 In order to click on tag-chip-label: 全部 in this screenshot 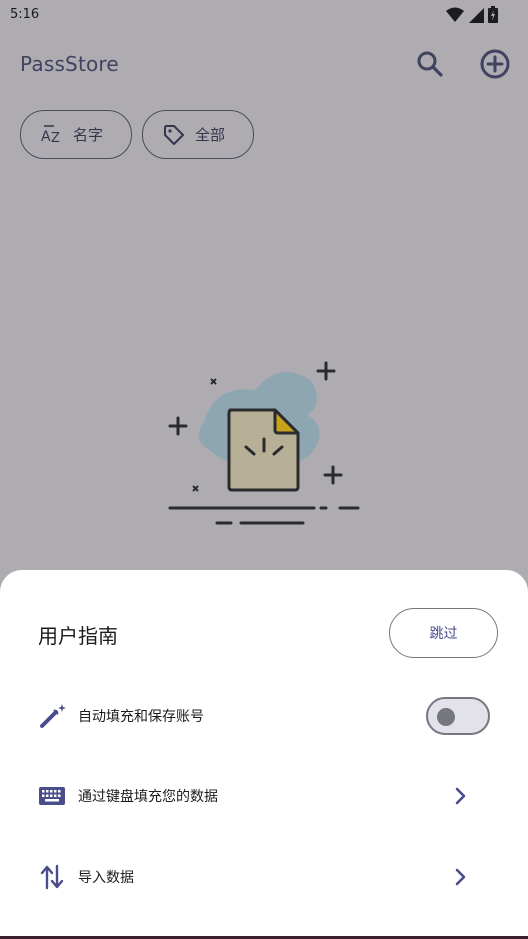, I will do `click(210, 135)`.